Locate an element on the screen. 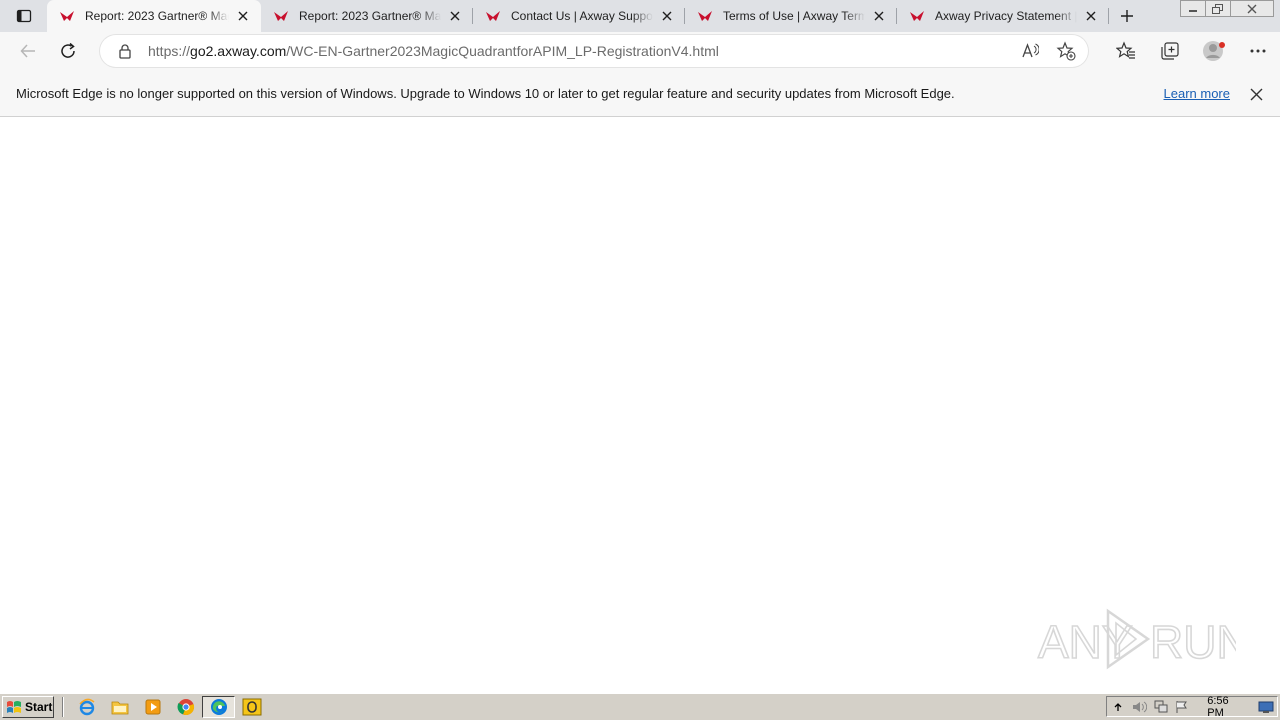 The height and width of the screenshot is (720, 1280). lock-icon is located at coordinates (125, 51).